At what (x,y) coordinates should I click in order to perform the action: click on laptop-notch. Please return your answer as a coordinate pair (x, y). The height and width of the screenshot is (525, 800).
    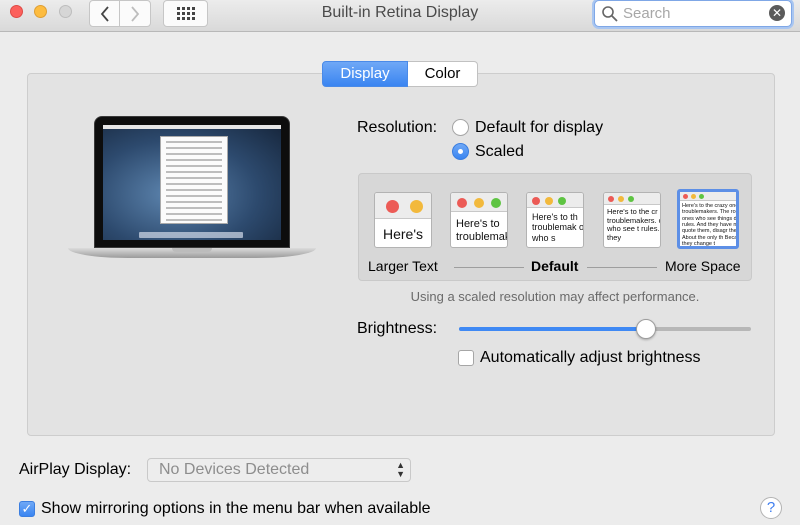
    Looking at the image, I should click on (192, 250).